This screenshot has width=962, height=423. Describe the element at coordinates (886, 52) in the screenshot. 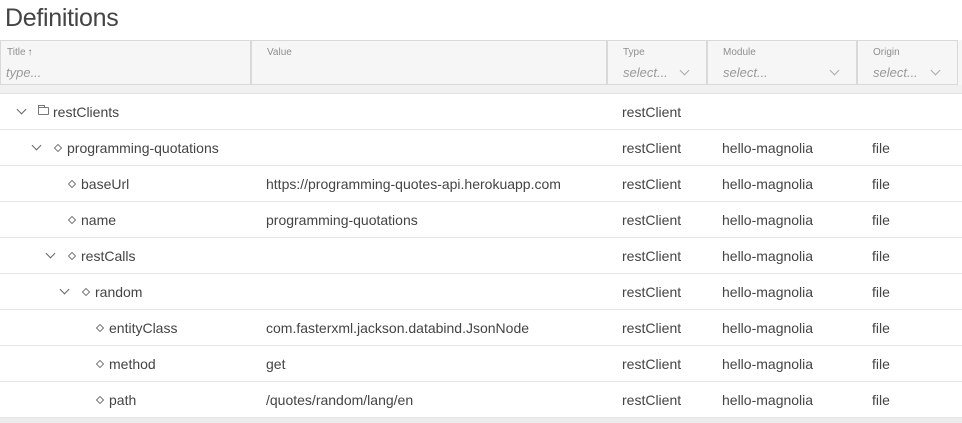

I see `column-label-origin: Origin` at that location.